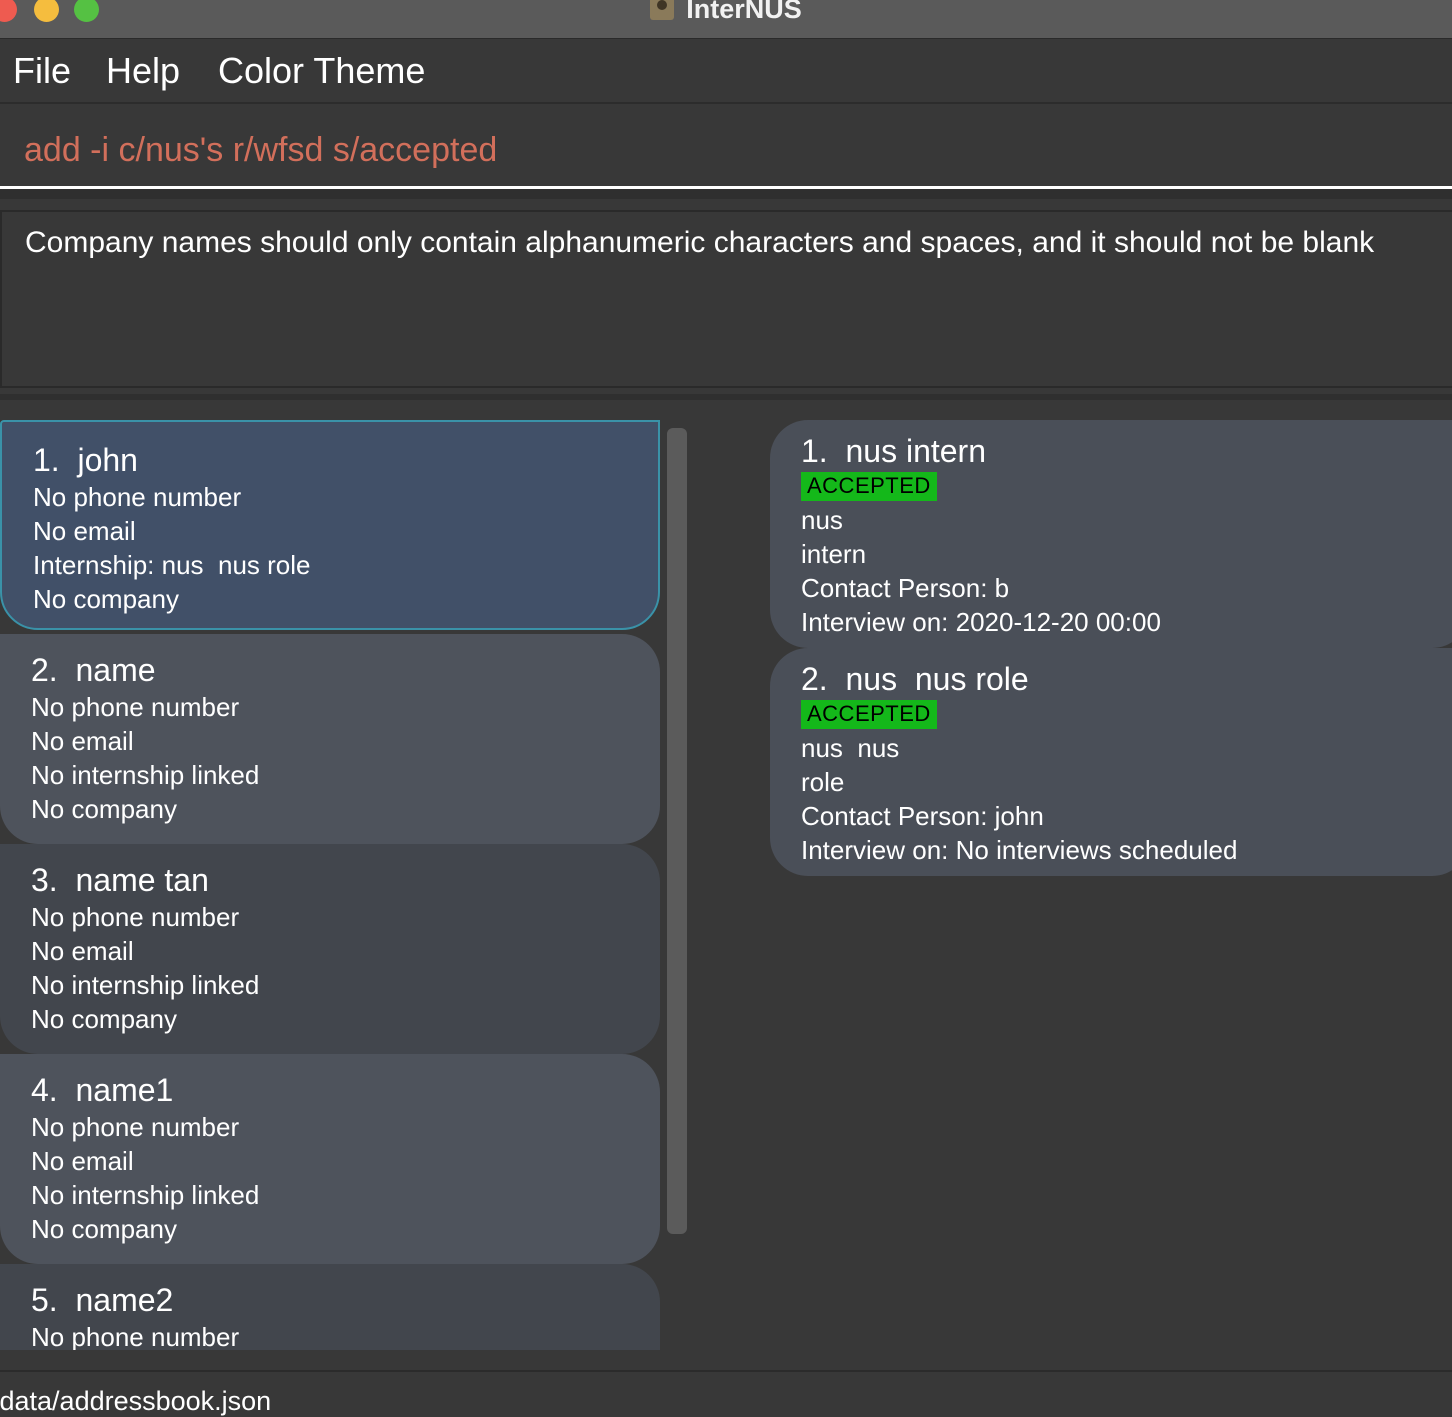 The height and width of the screenshot is (1417, 1452). What do you see at coordinates (102, 1300) in the screenshot?
I see `person-name: 5. name2` at bounding box center [102, 1300].